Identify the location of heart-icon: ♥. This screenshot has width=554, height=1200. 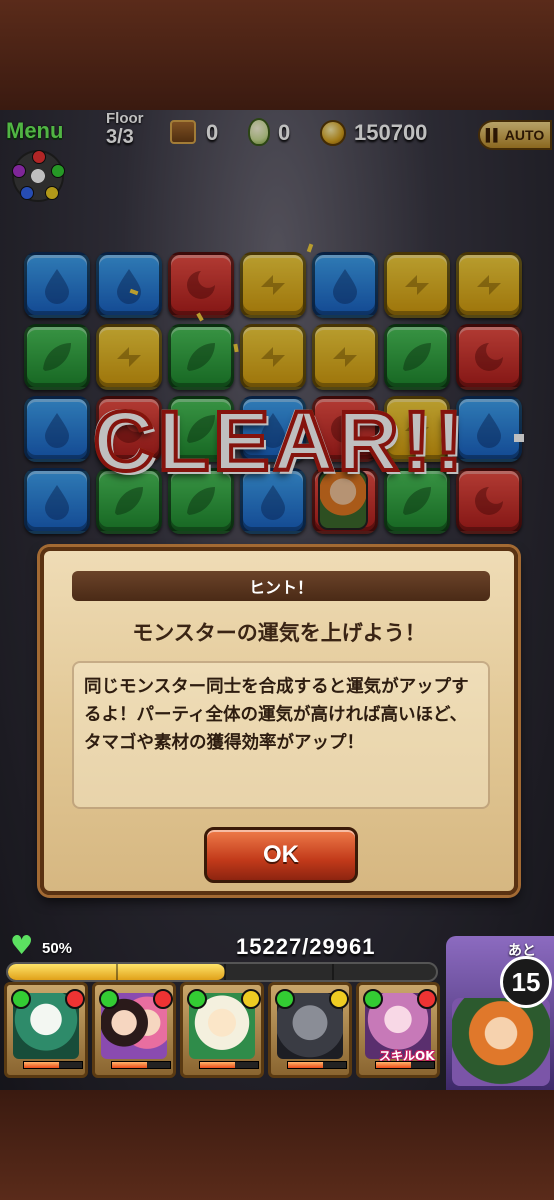
(22, 946).